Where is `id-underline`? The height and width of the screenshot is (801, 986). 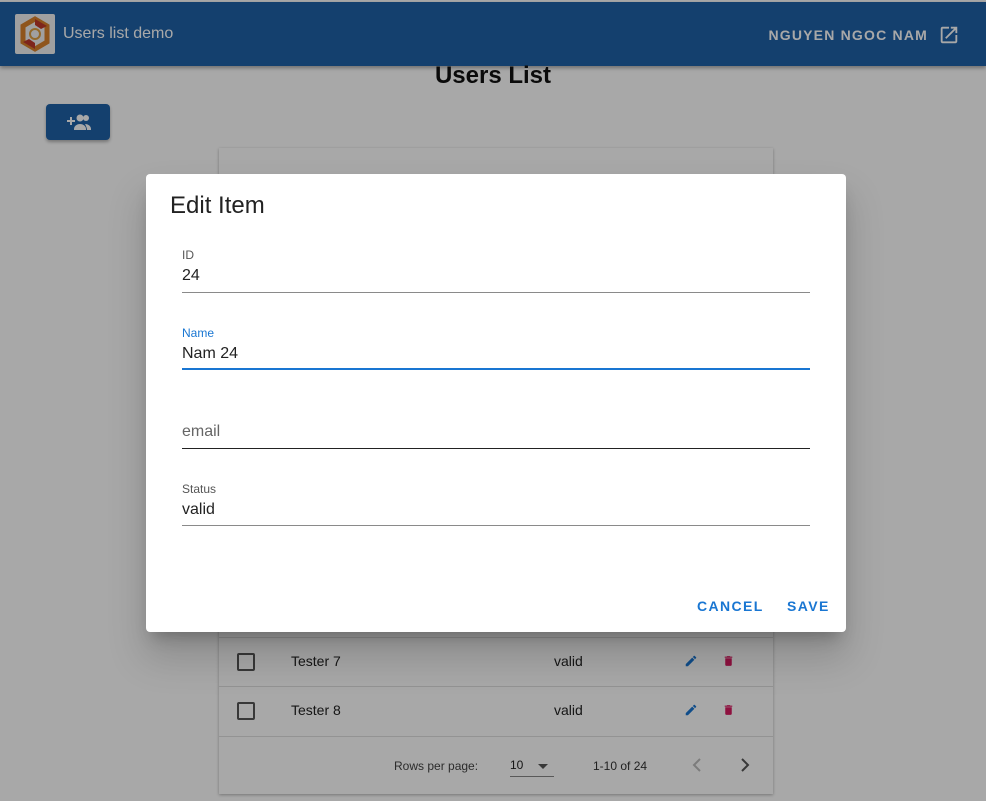 id-underline is located at coordinates (496, 292).